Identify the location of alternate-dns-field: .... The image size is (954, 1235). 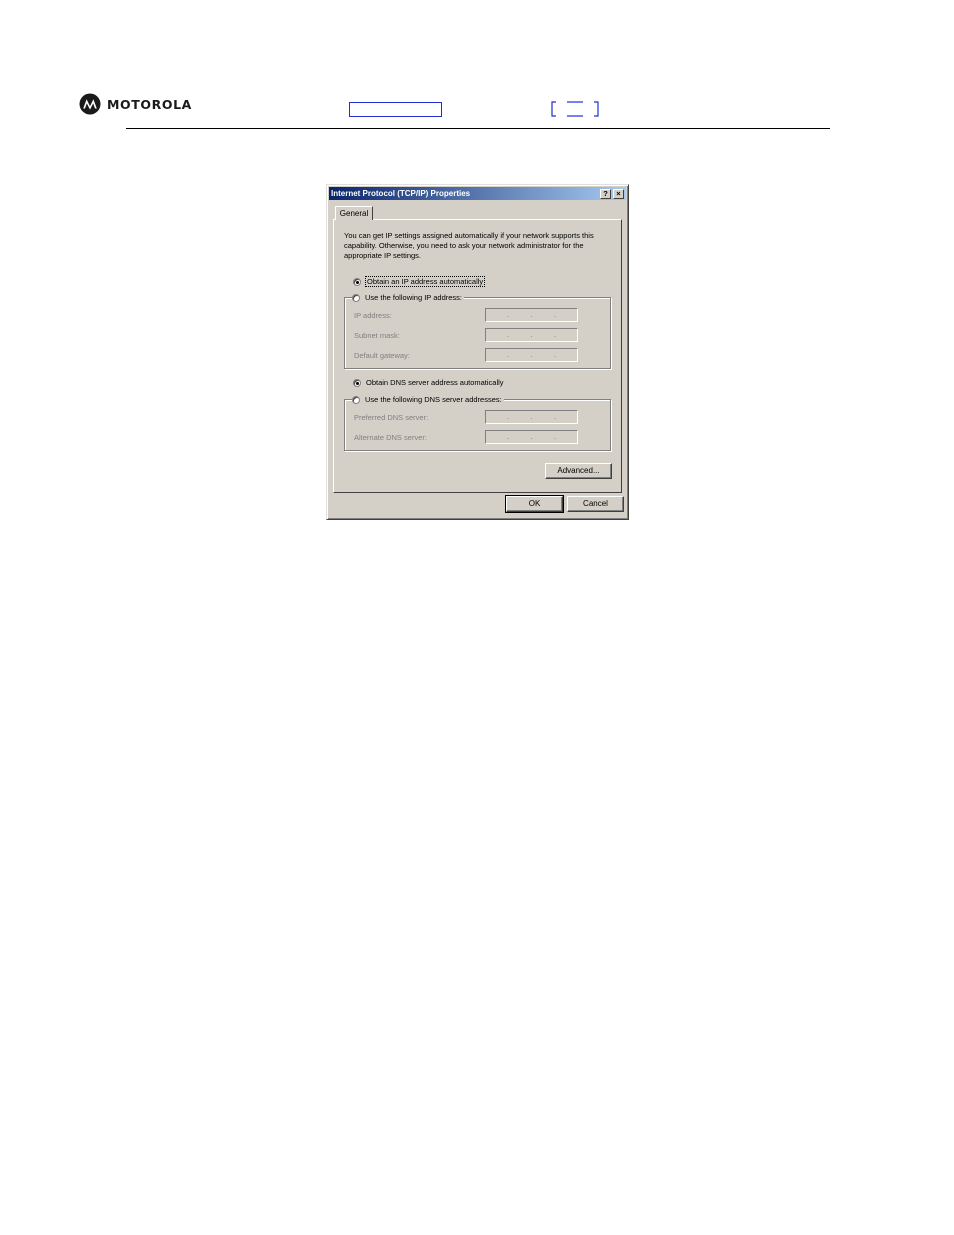
(531, 437).